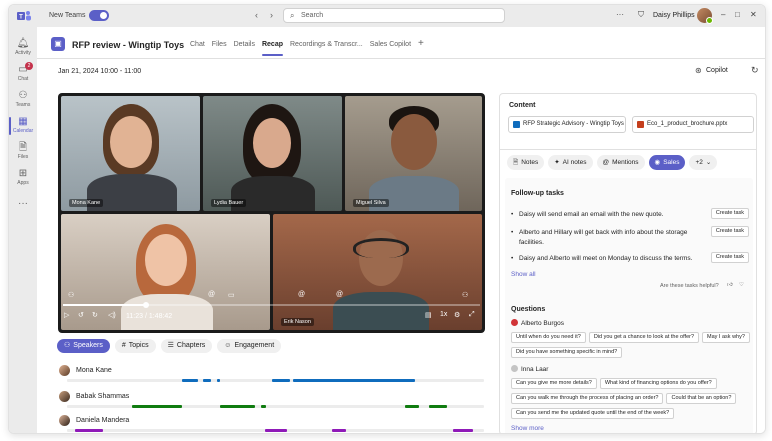 Image resolution: width=772 pixels, height=441 pixels. Describe the element at coordinates (186, 346) in the screenshot. I see `filter-chapters: ☰ Chapters` at that location.